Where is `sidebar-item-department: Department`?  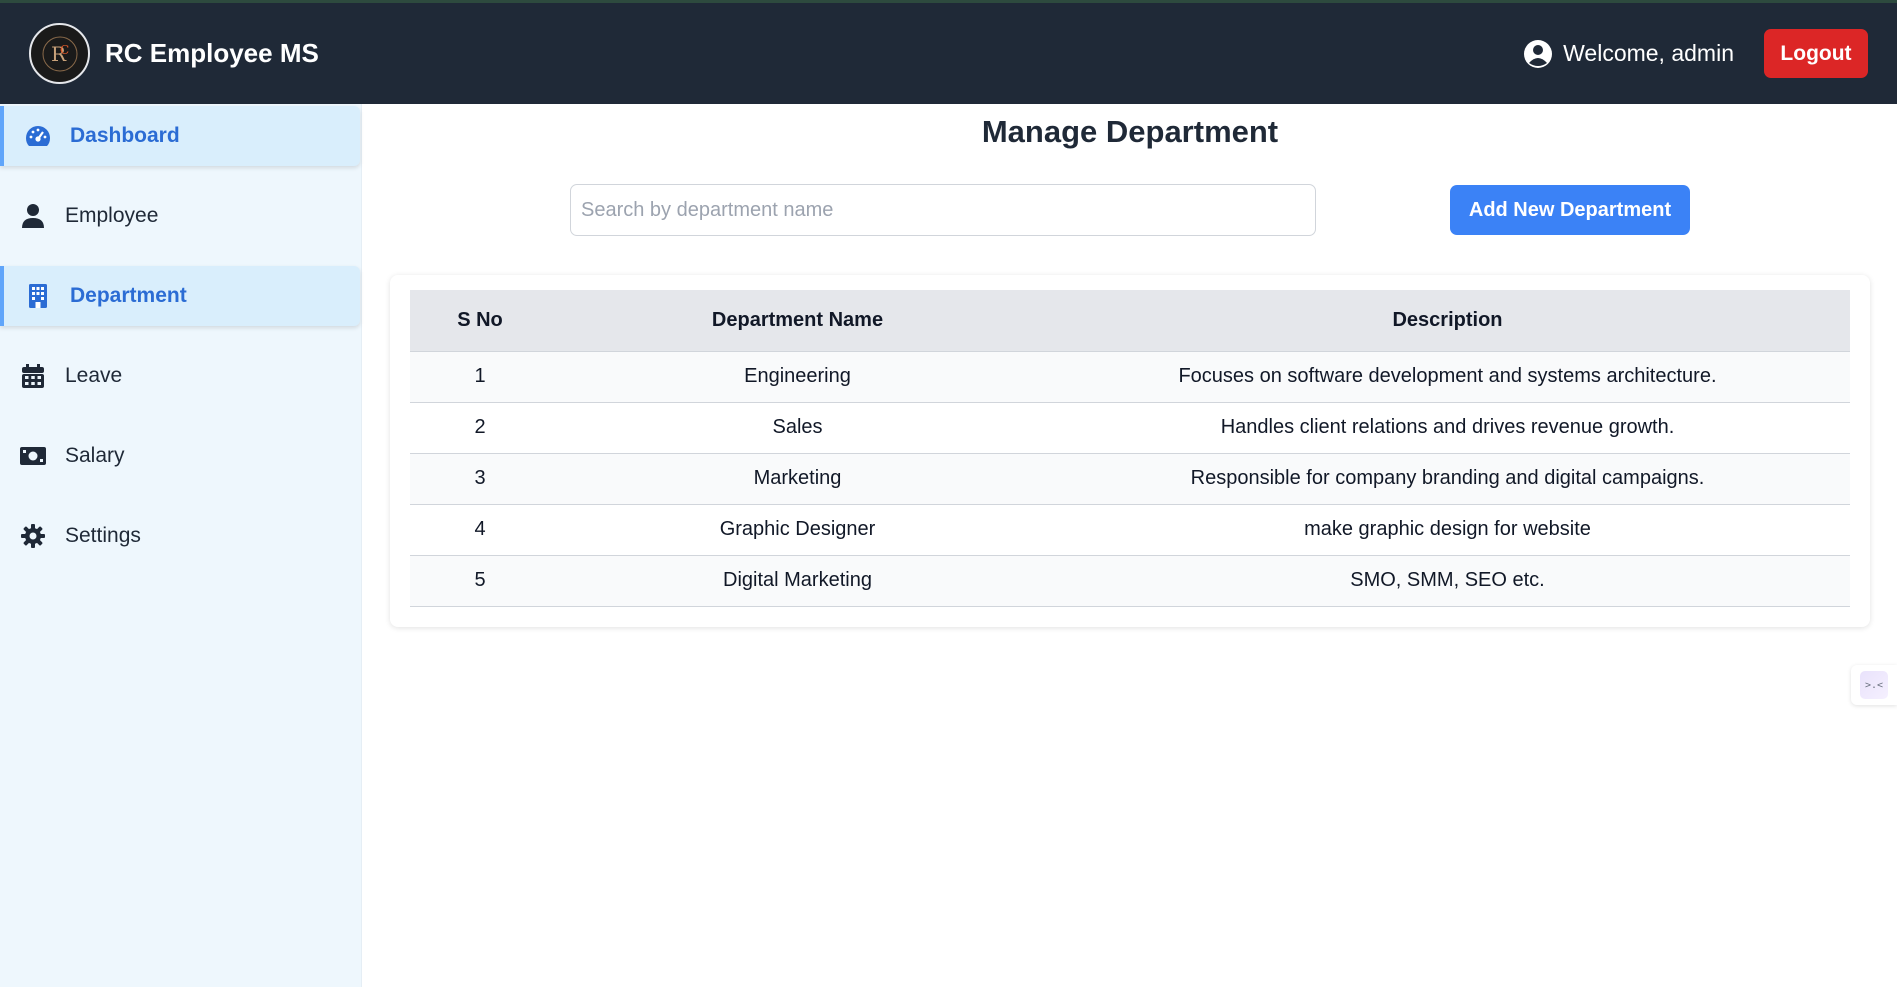
sidebar-item-department: Department is located at coordinates (180, 296).